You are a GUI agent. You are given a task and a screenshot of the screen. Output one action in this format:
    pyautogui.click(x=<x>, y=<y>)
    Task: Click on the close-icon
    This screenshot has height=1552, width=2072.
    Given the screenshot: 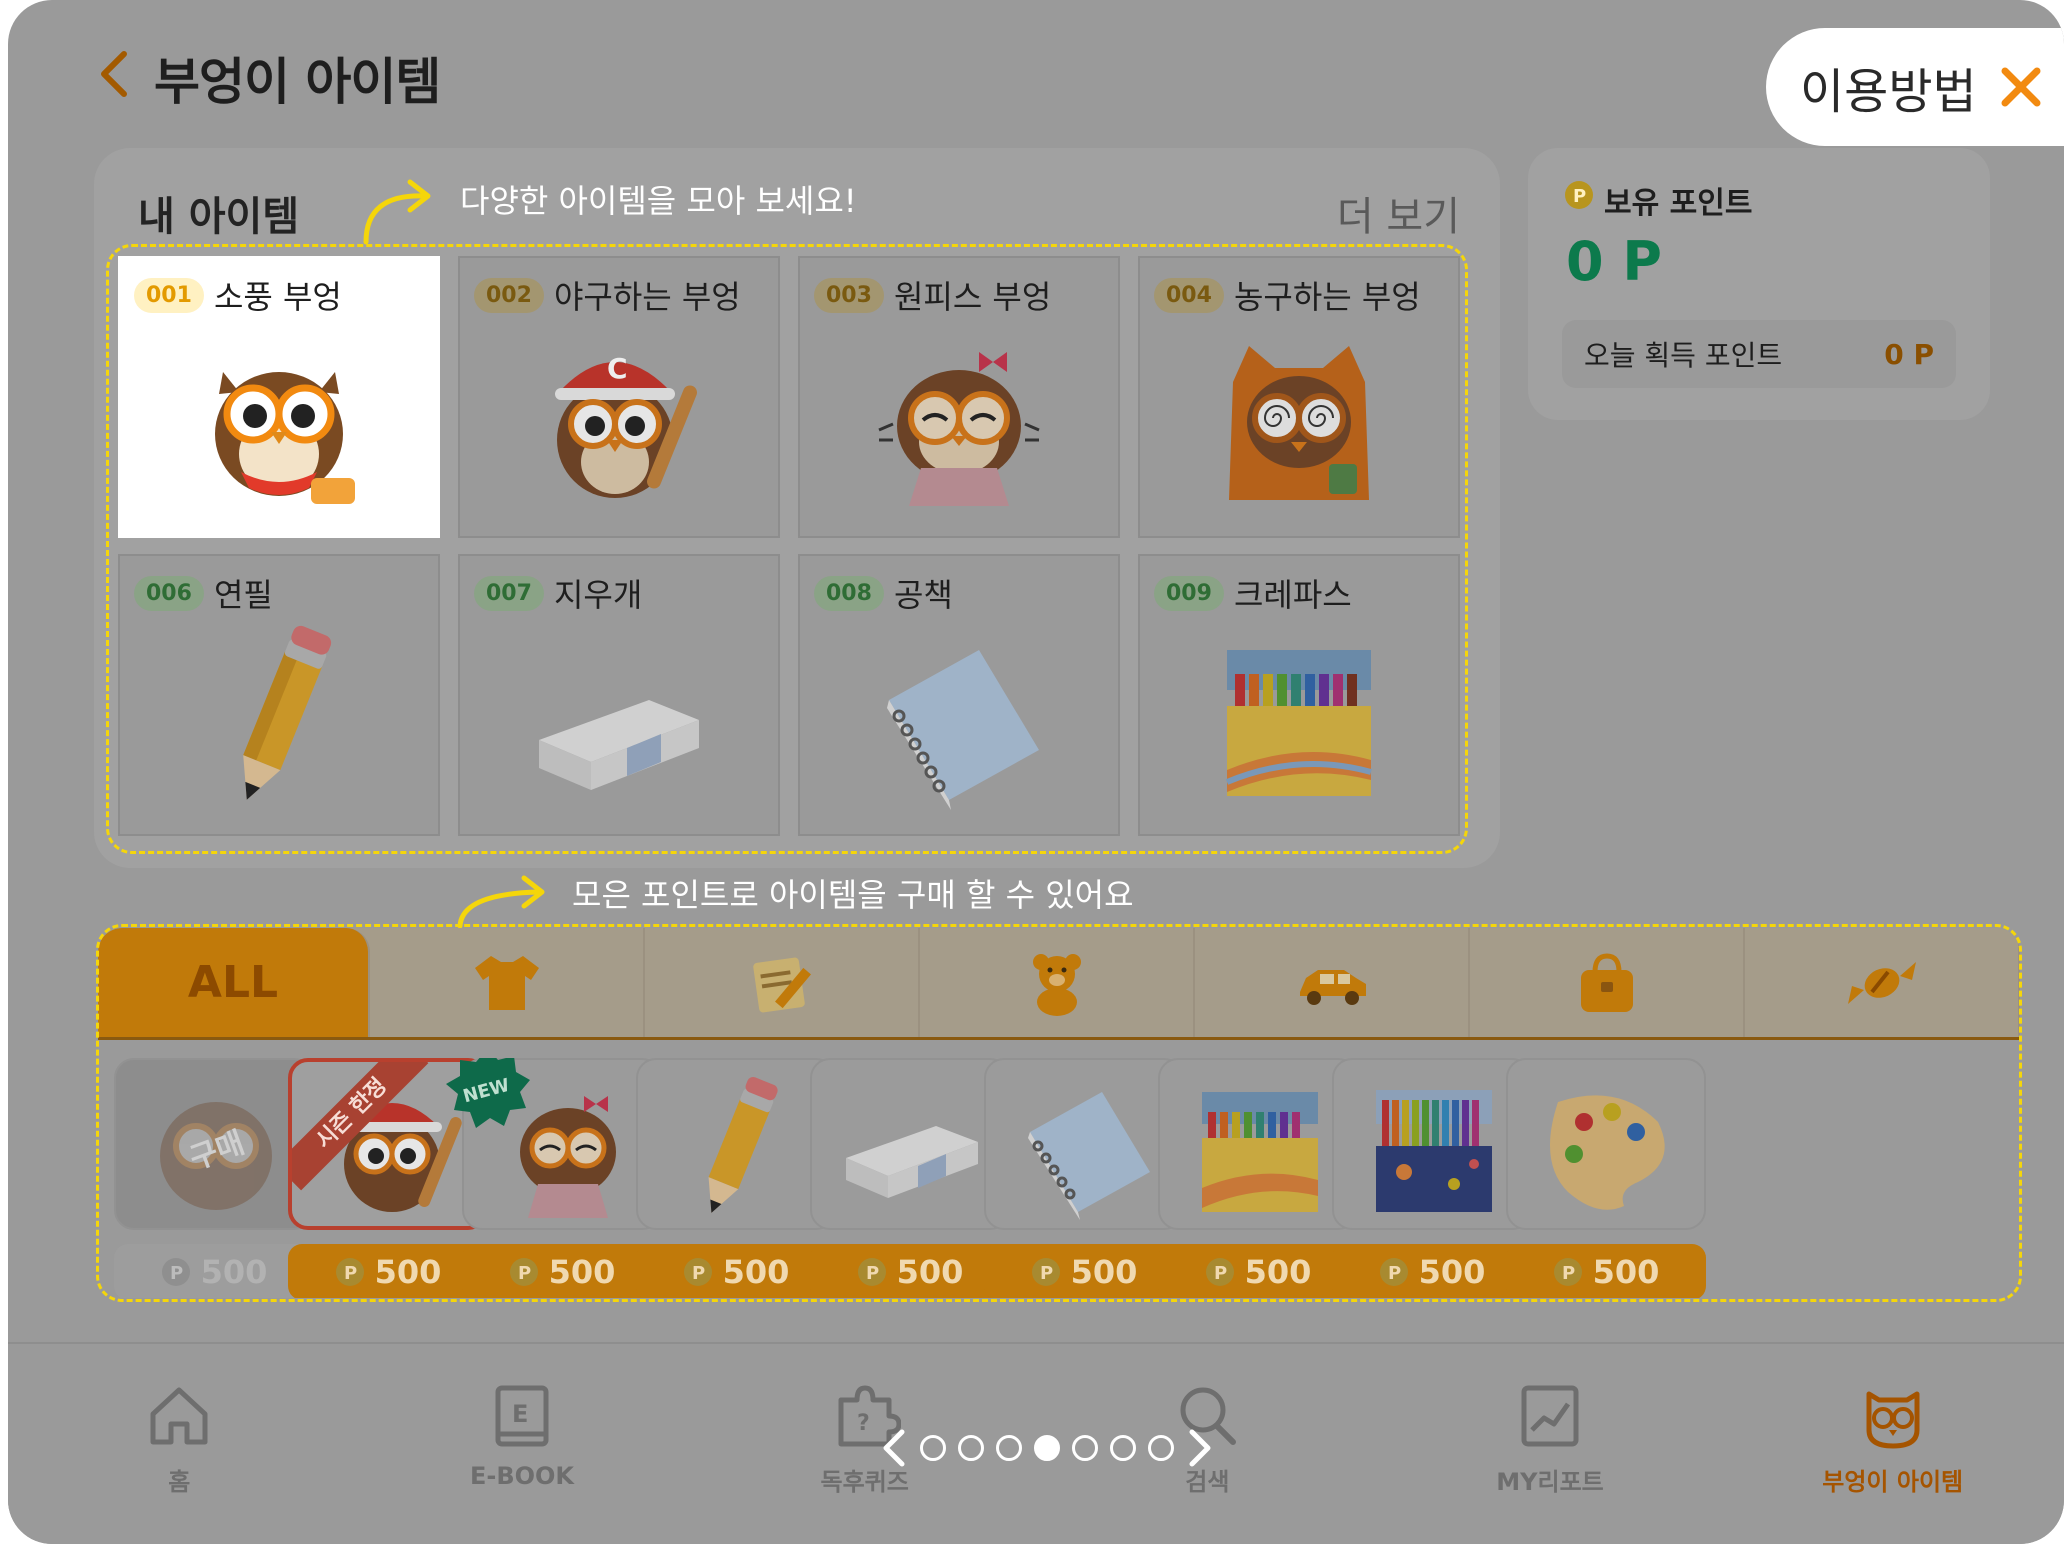 What is the action you would take?
    pyautogui.click(x=2021, y=87)
    